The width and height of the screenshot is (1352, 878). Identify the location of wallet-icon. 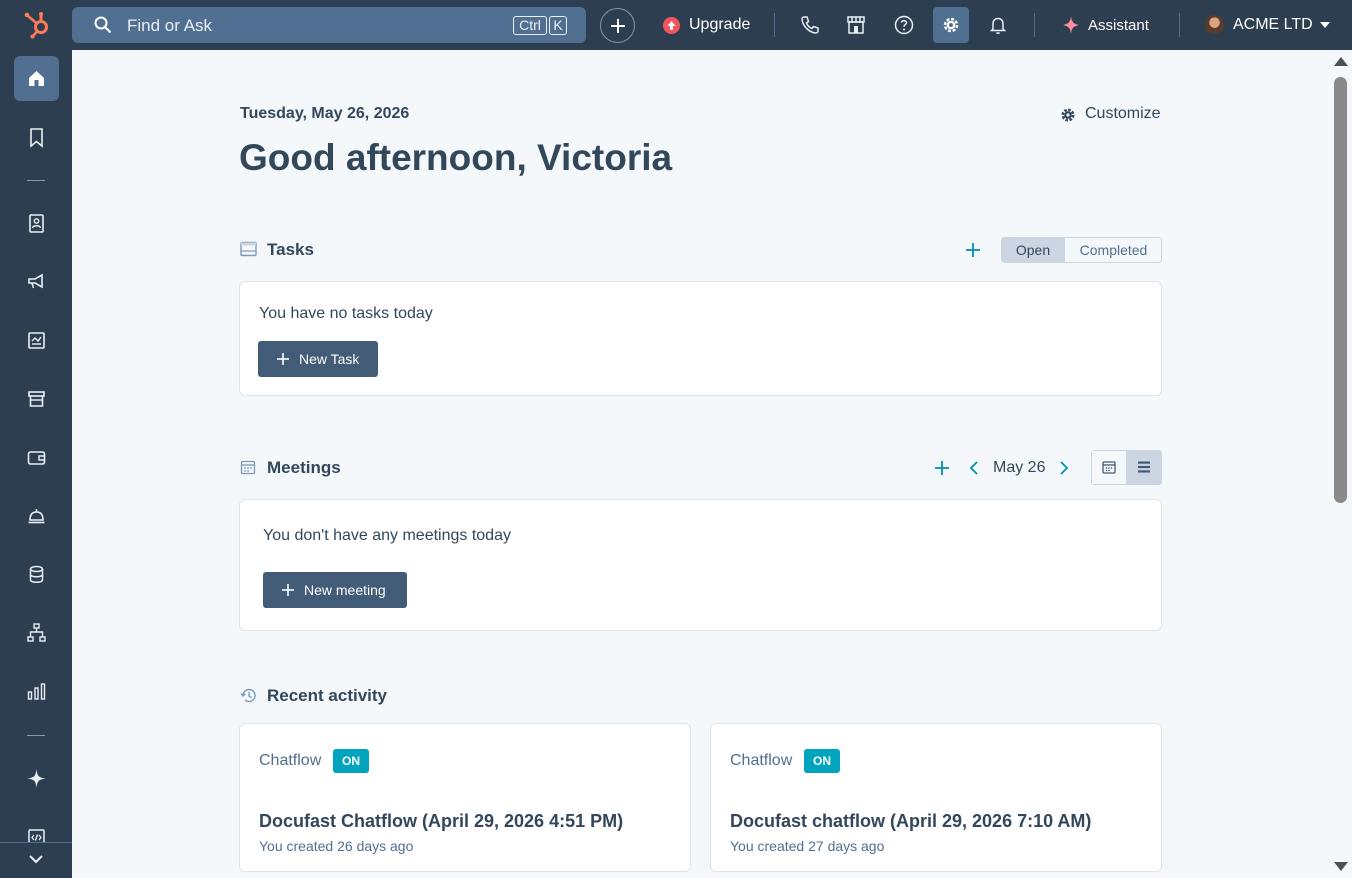
(36, 458).